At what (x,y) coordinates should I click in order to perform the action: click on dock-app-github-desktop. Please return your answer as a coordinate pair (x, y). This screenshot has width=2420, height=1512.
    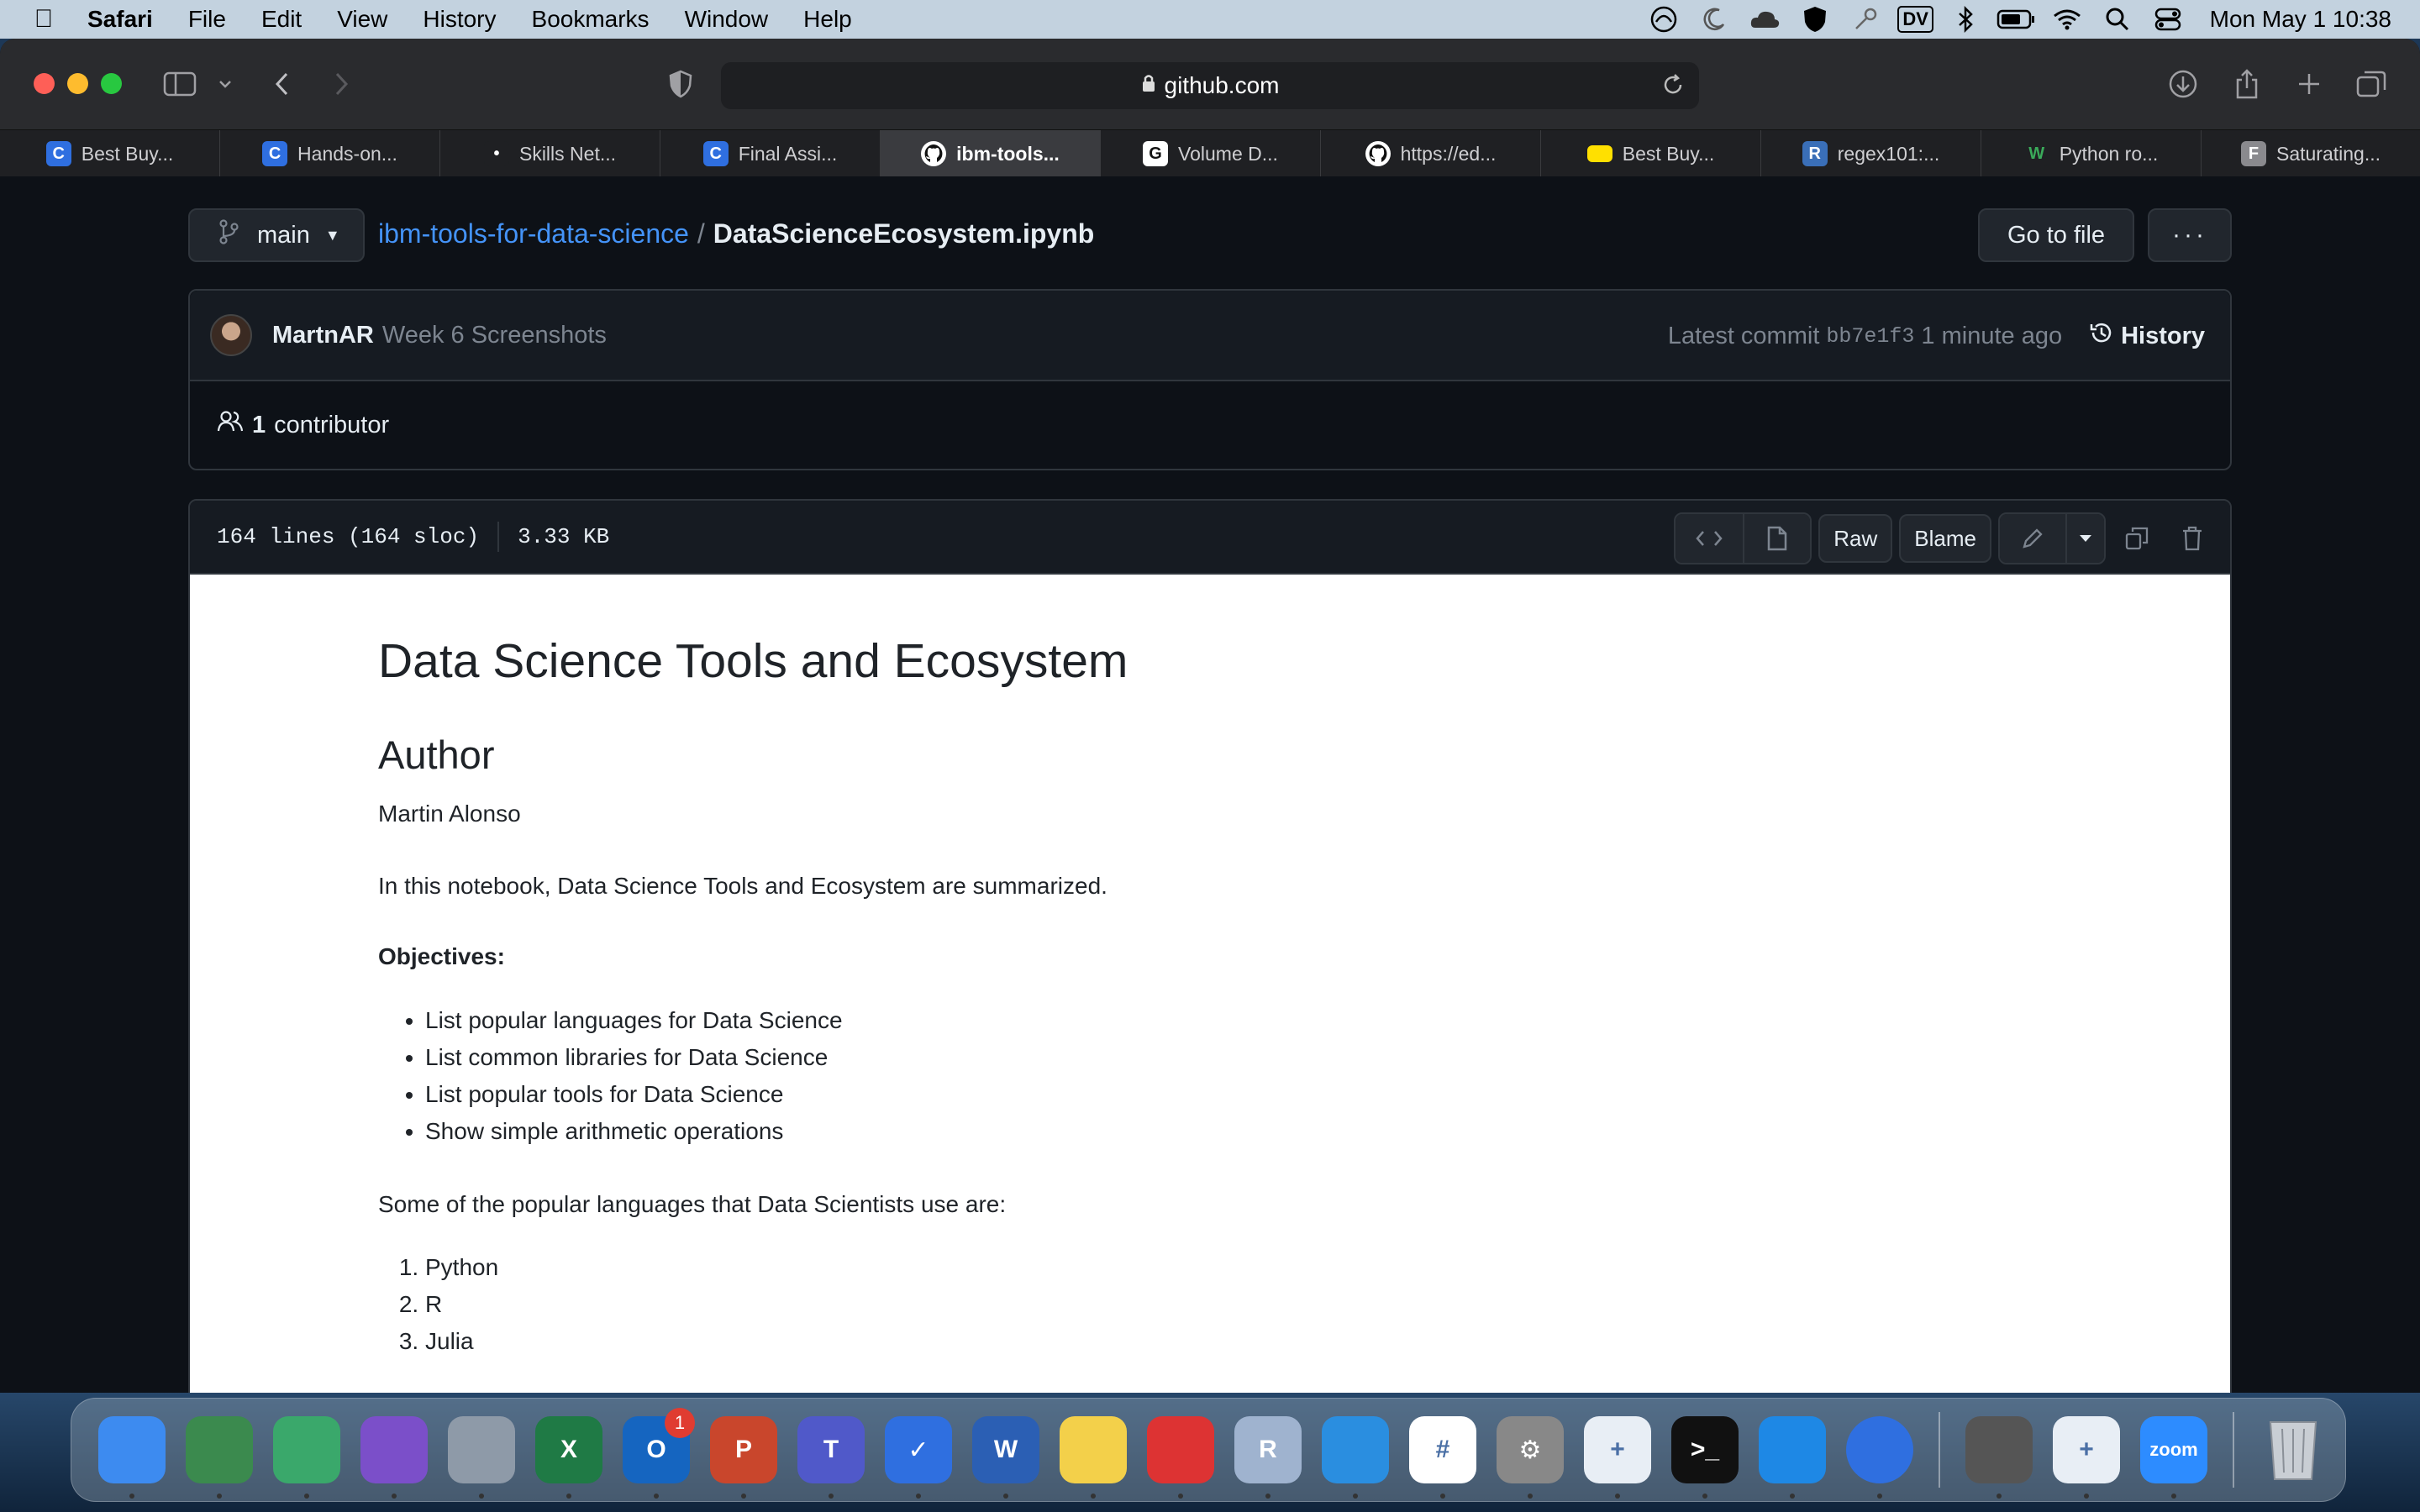
    Looking at the image, I should click on (394, 1455).